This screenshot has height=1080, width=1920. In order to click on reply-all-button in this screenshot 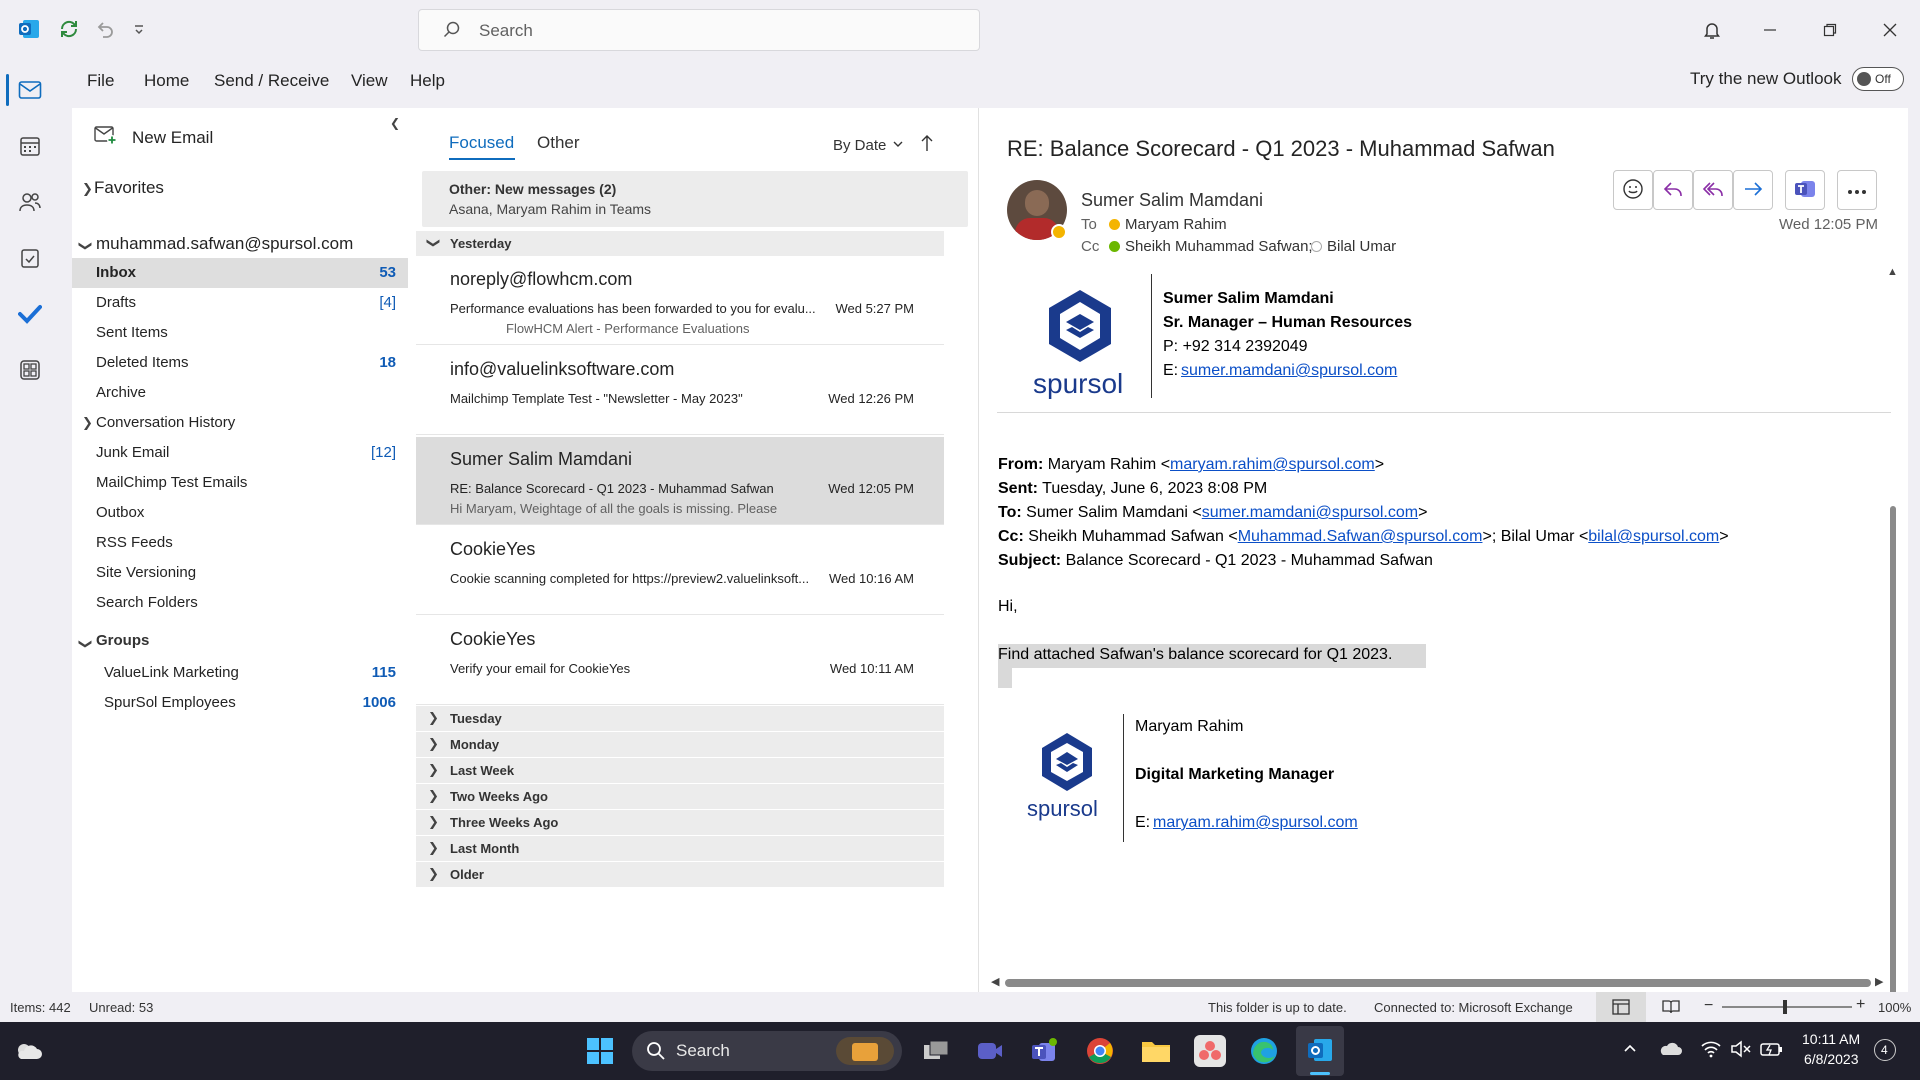, I will do `click(1713, 190)`.